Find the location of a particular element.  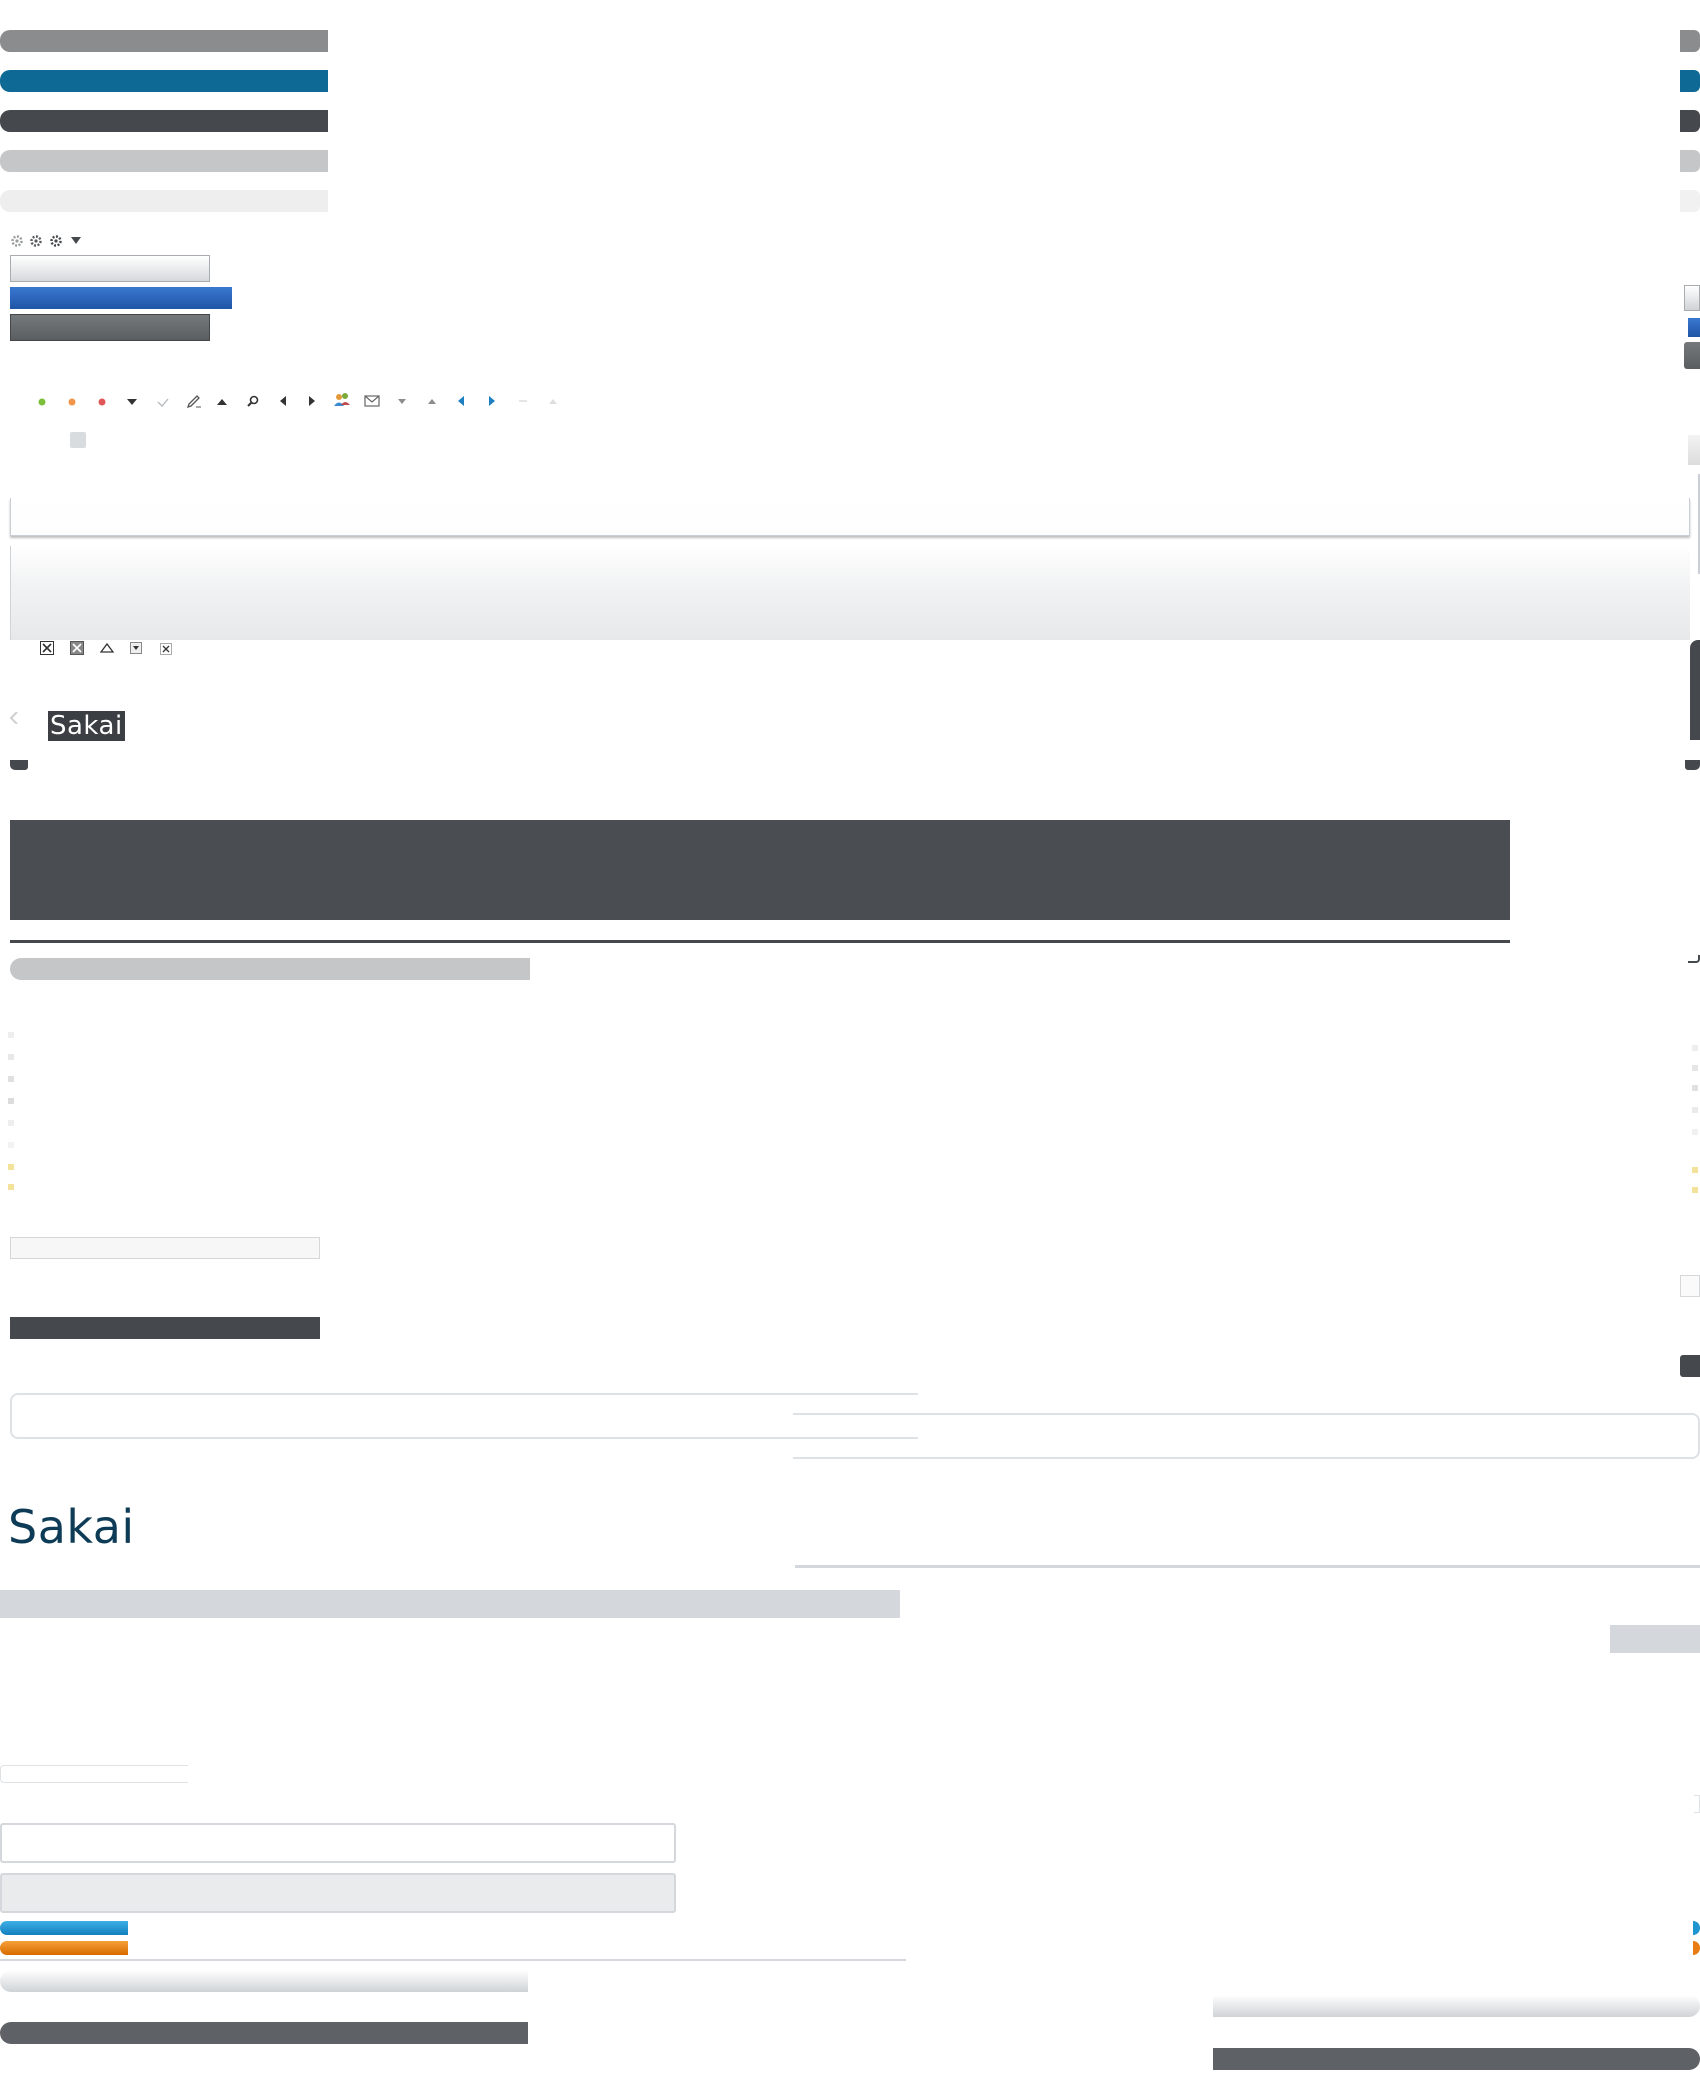

pill-dark-right is located at coordinates (1456, 2059).